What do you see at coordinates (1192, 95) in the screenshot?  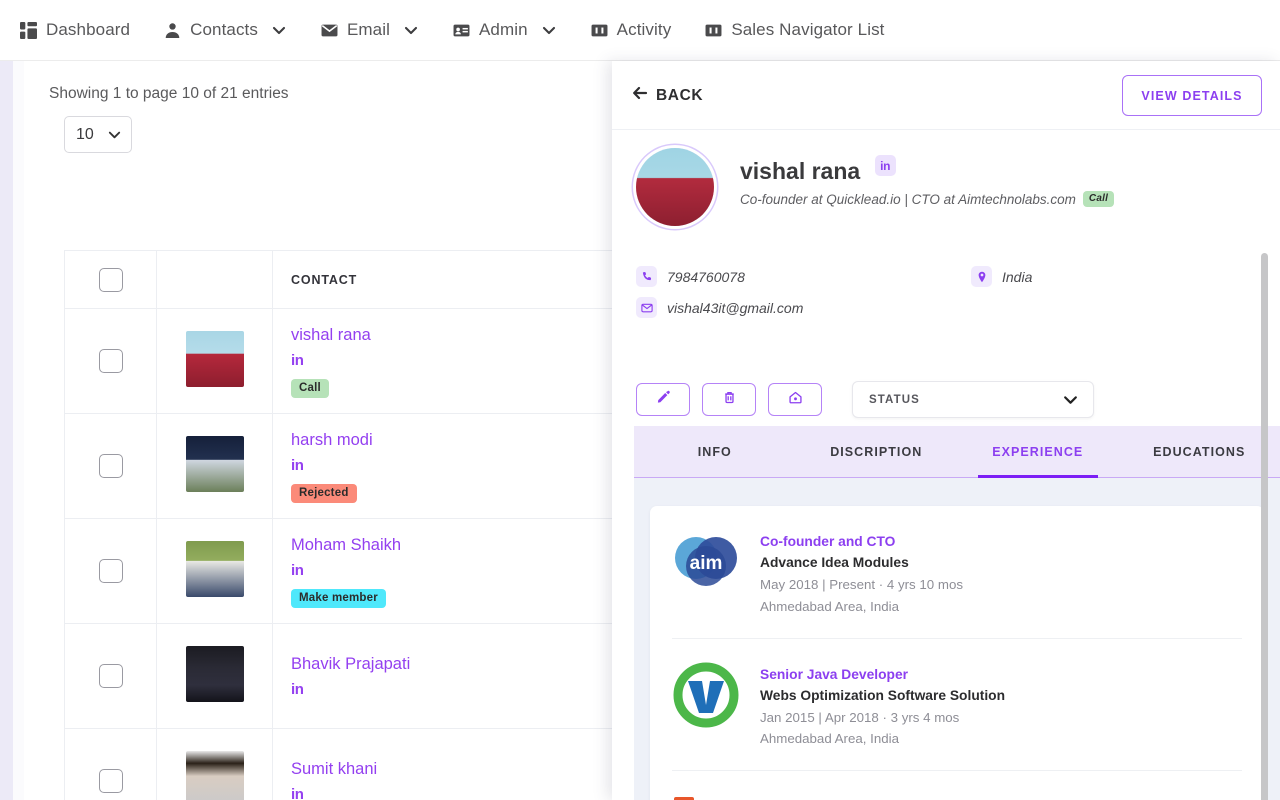 I see `view-details-button: VIEW DETAILS` at bounding box center [1192, 95].